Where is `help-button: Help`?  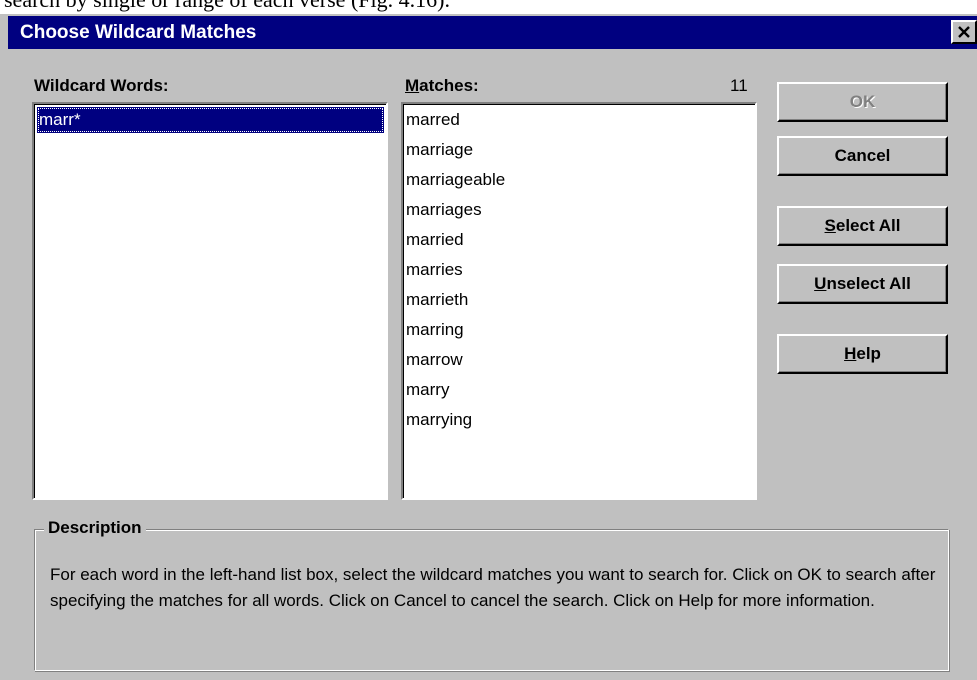
help-button: Help is located at coordinates (862, 354).